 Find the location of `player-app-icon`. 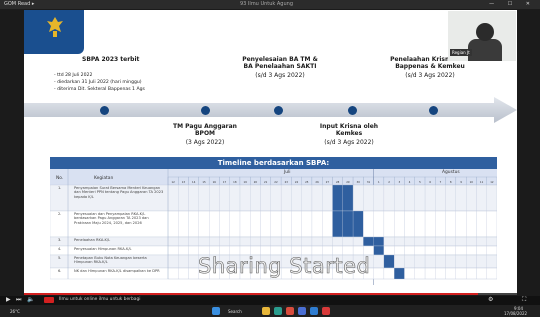

player-app-icon is located at coordinates (326, 311).